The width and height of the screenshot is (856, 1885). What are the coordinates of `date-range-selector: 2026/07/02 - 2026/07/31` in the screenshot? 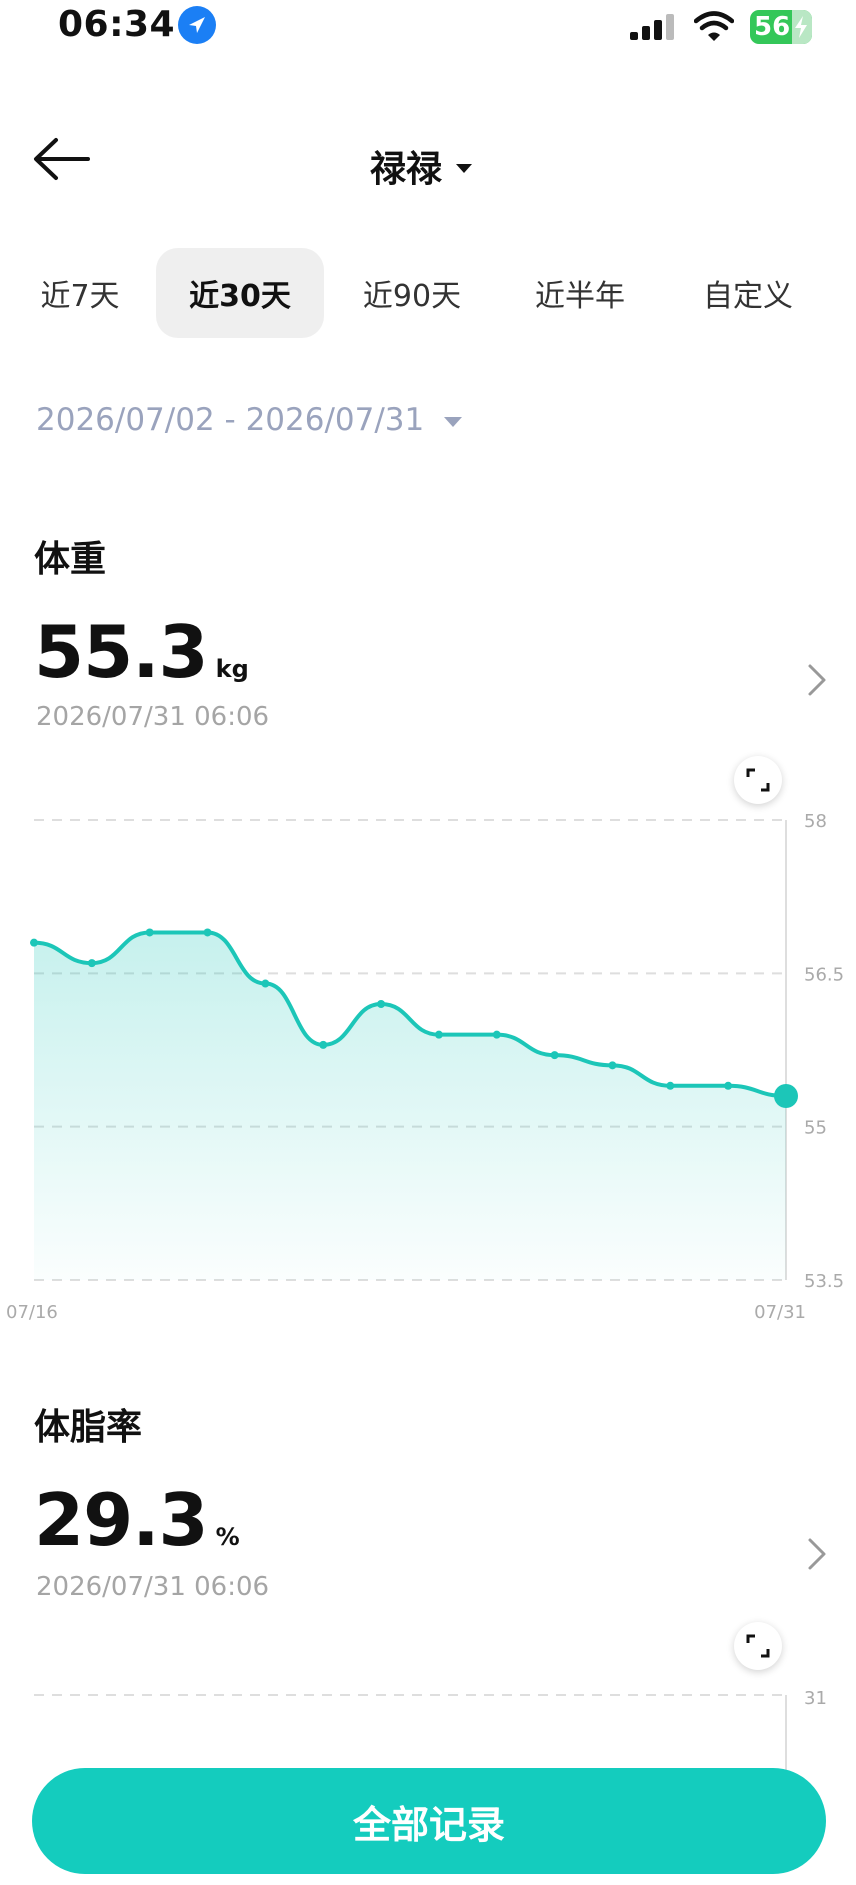 It's located at (249, 420).